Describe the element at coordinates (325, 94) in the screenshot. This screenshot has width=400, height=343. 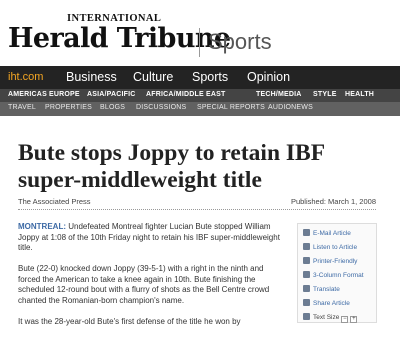
I see `nav-style: STYLE` at that location.